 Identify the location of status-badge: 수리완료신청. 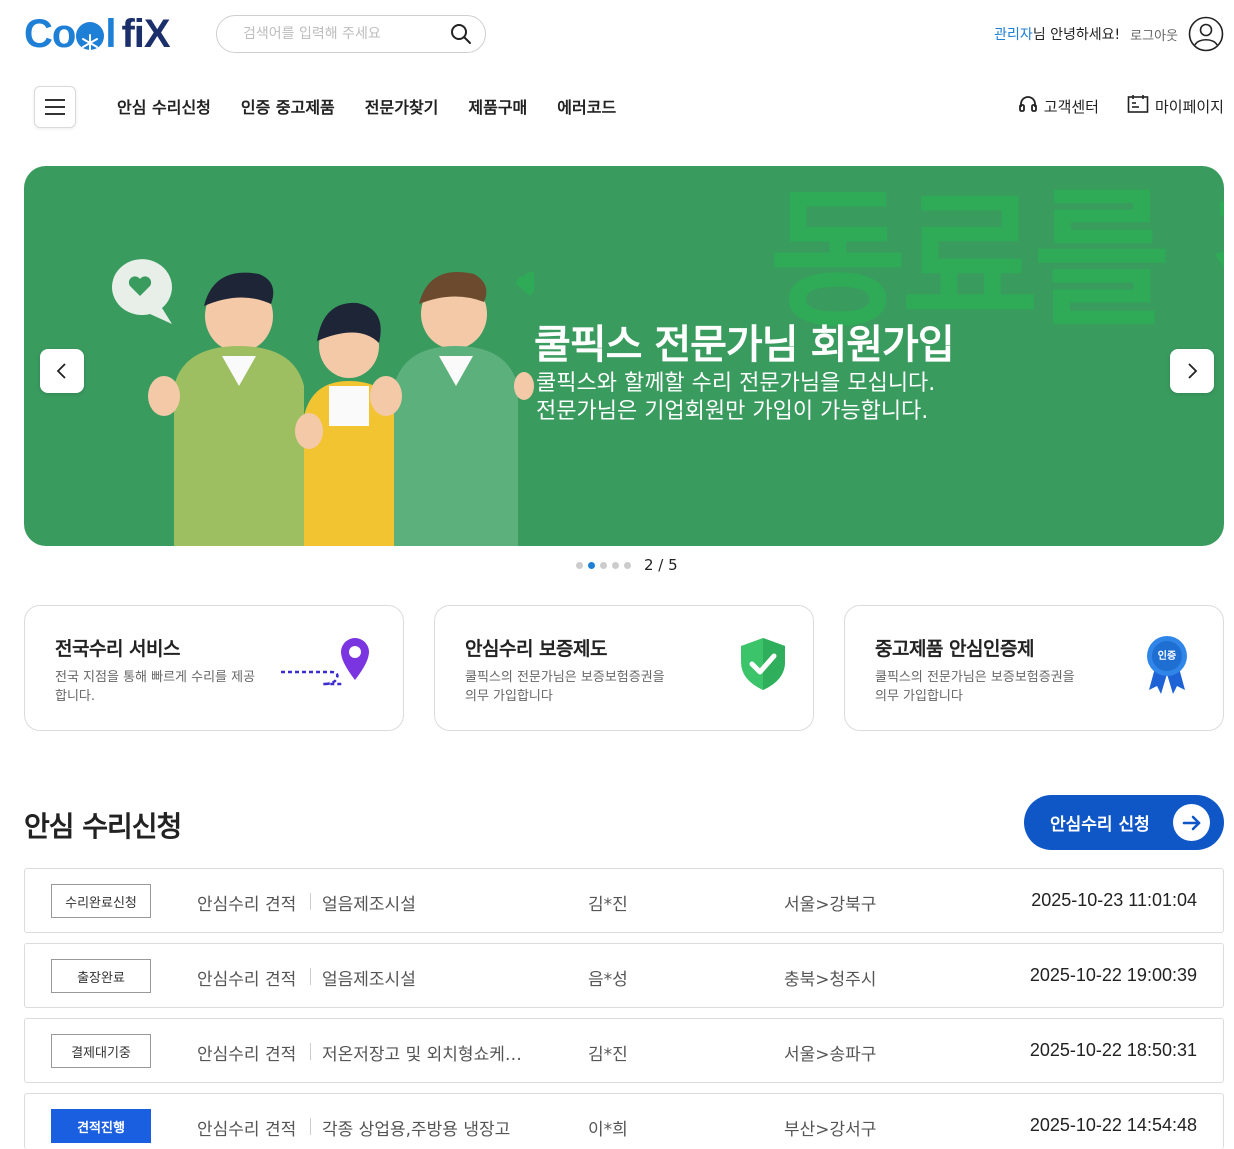
(101, 901).